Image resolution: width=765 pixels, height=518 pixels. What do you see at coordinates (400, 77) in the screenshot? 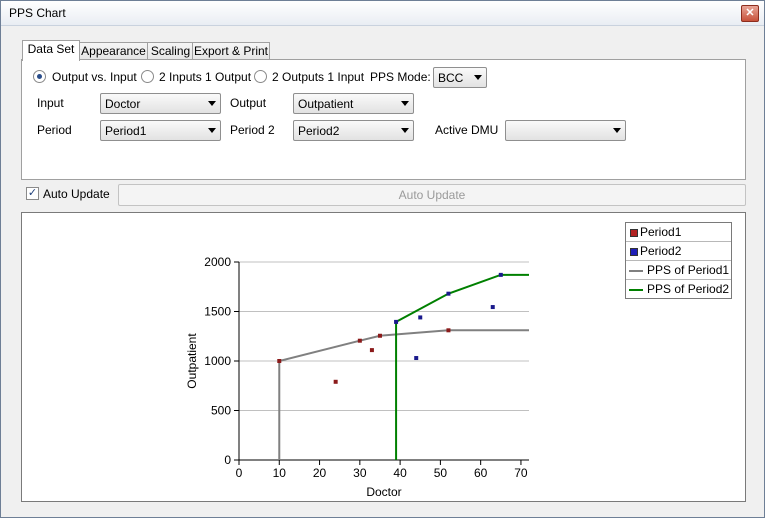
I see `pps-mode-label: PPS Mode:` at bounding box center [400, 77].